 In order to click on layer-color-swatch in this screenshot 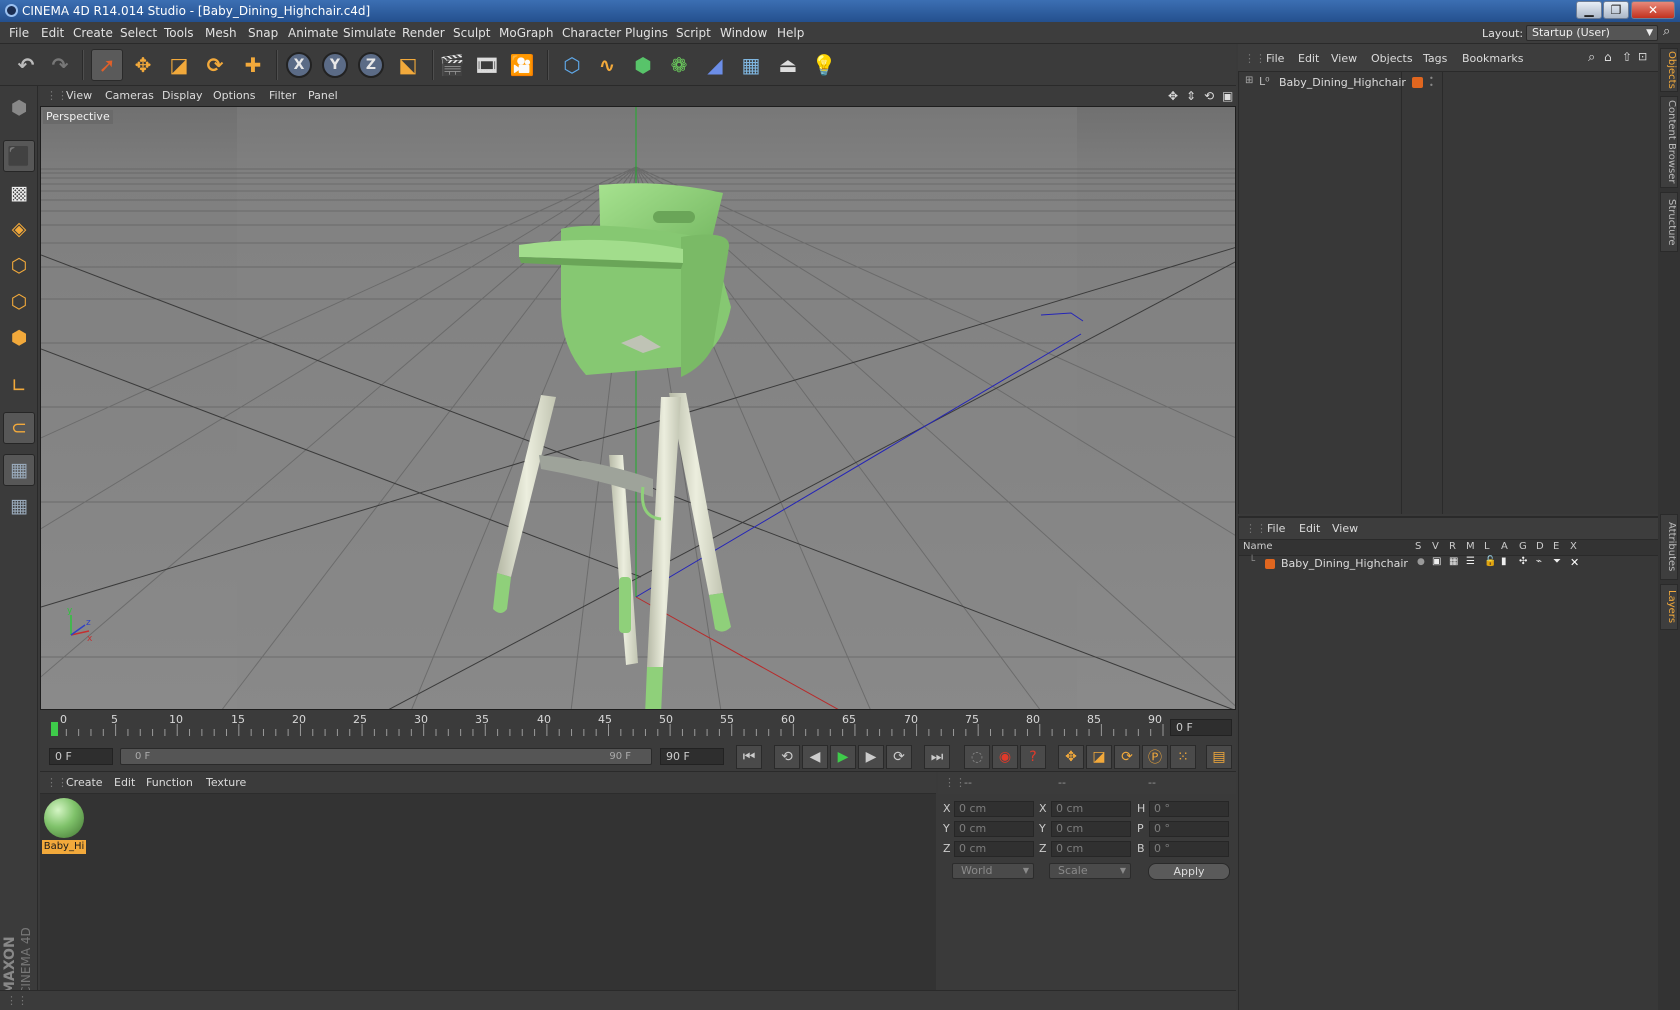, I will do `click(1270, 564)`.